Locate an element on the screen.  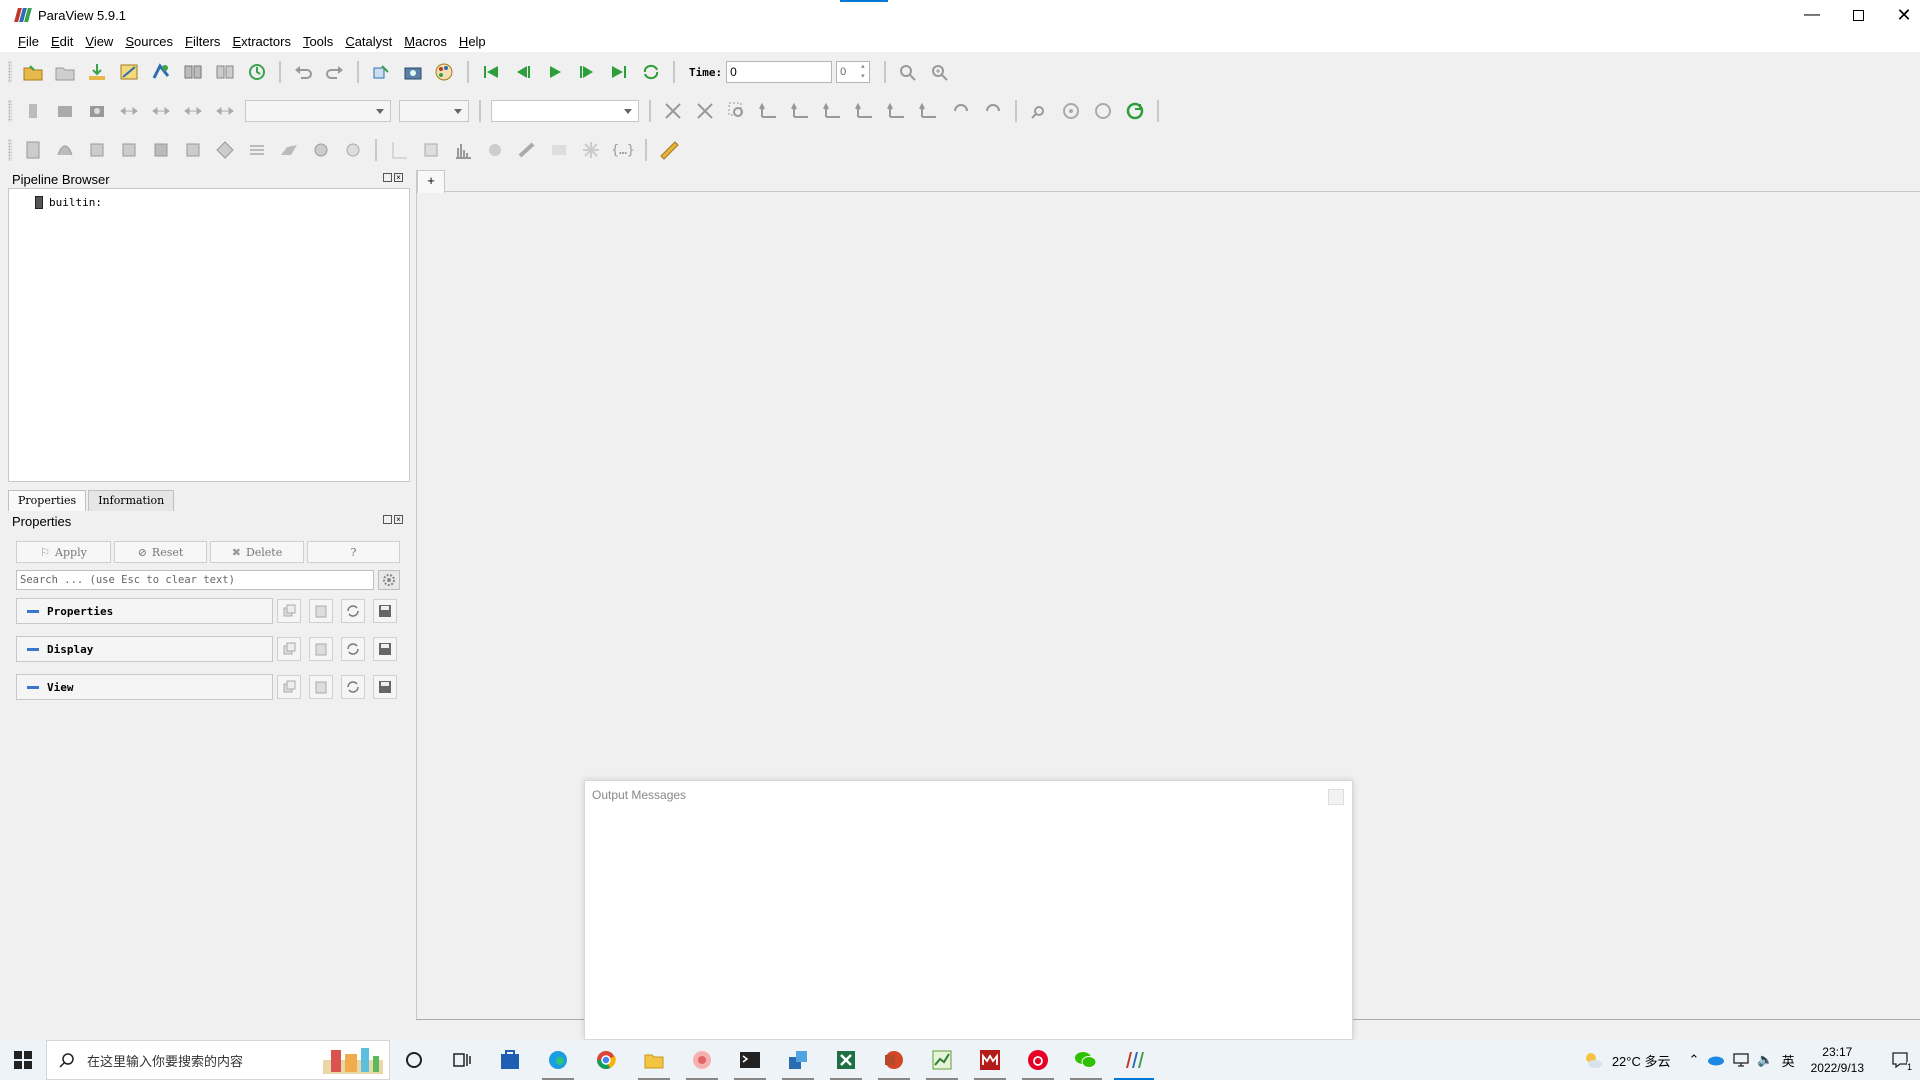
time-value-input: 0 is located at coordinates (779, 72).